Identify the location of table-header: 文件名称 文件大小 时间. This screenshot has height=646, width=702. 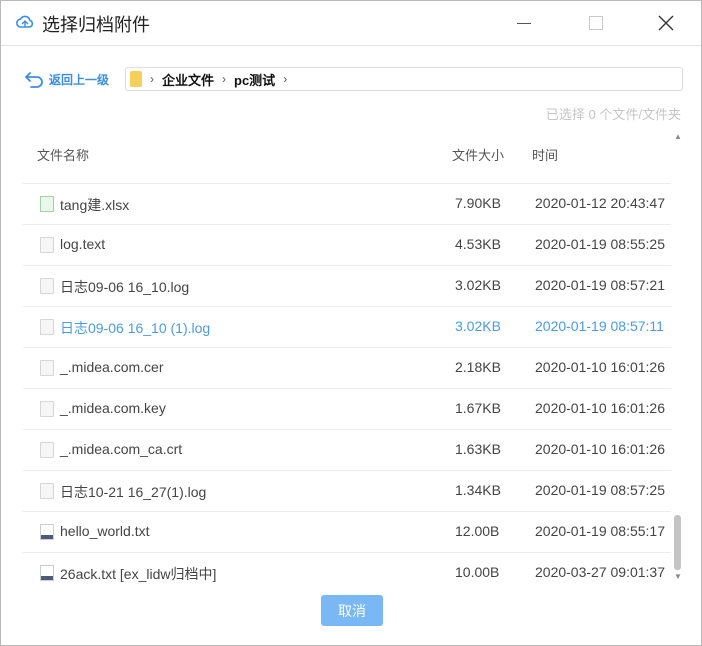
(347, 154).